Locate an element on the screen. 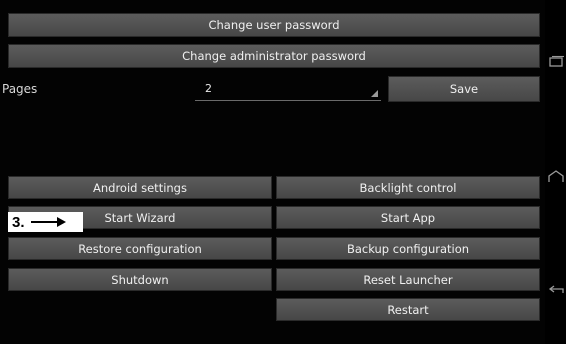  backlight-control-button: Backlight control is located at coordinates (408, 187).